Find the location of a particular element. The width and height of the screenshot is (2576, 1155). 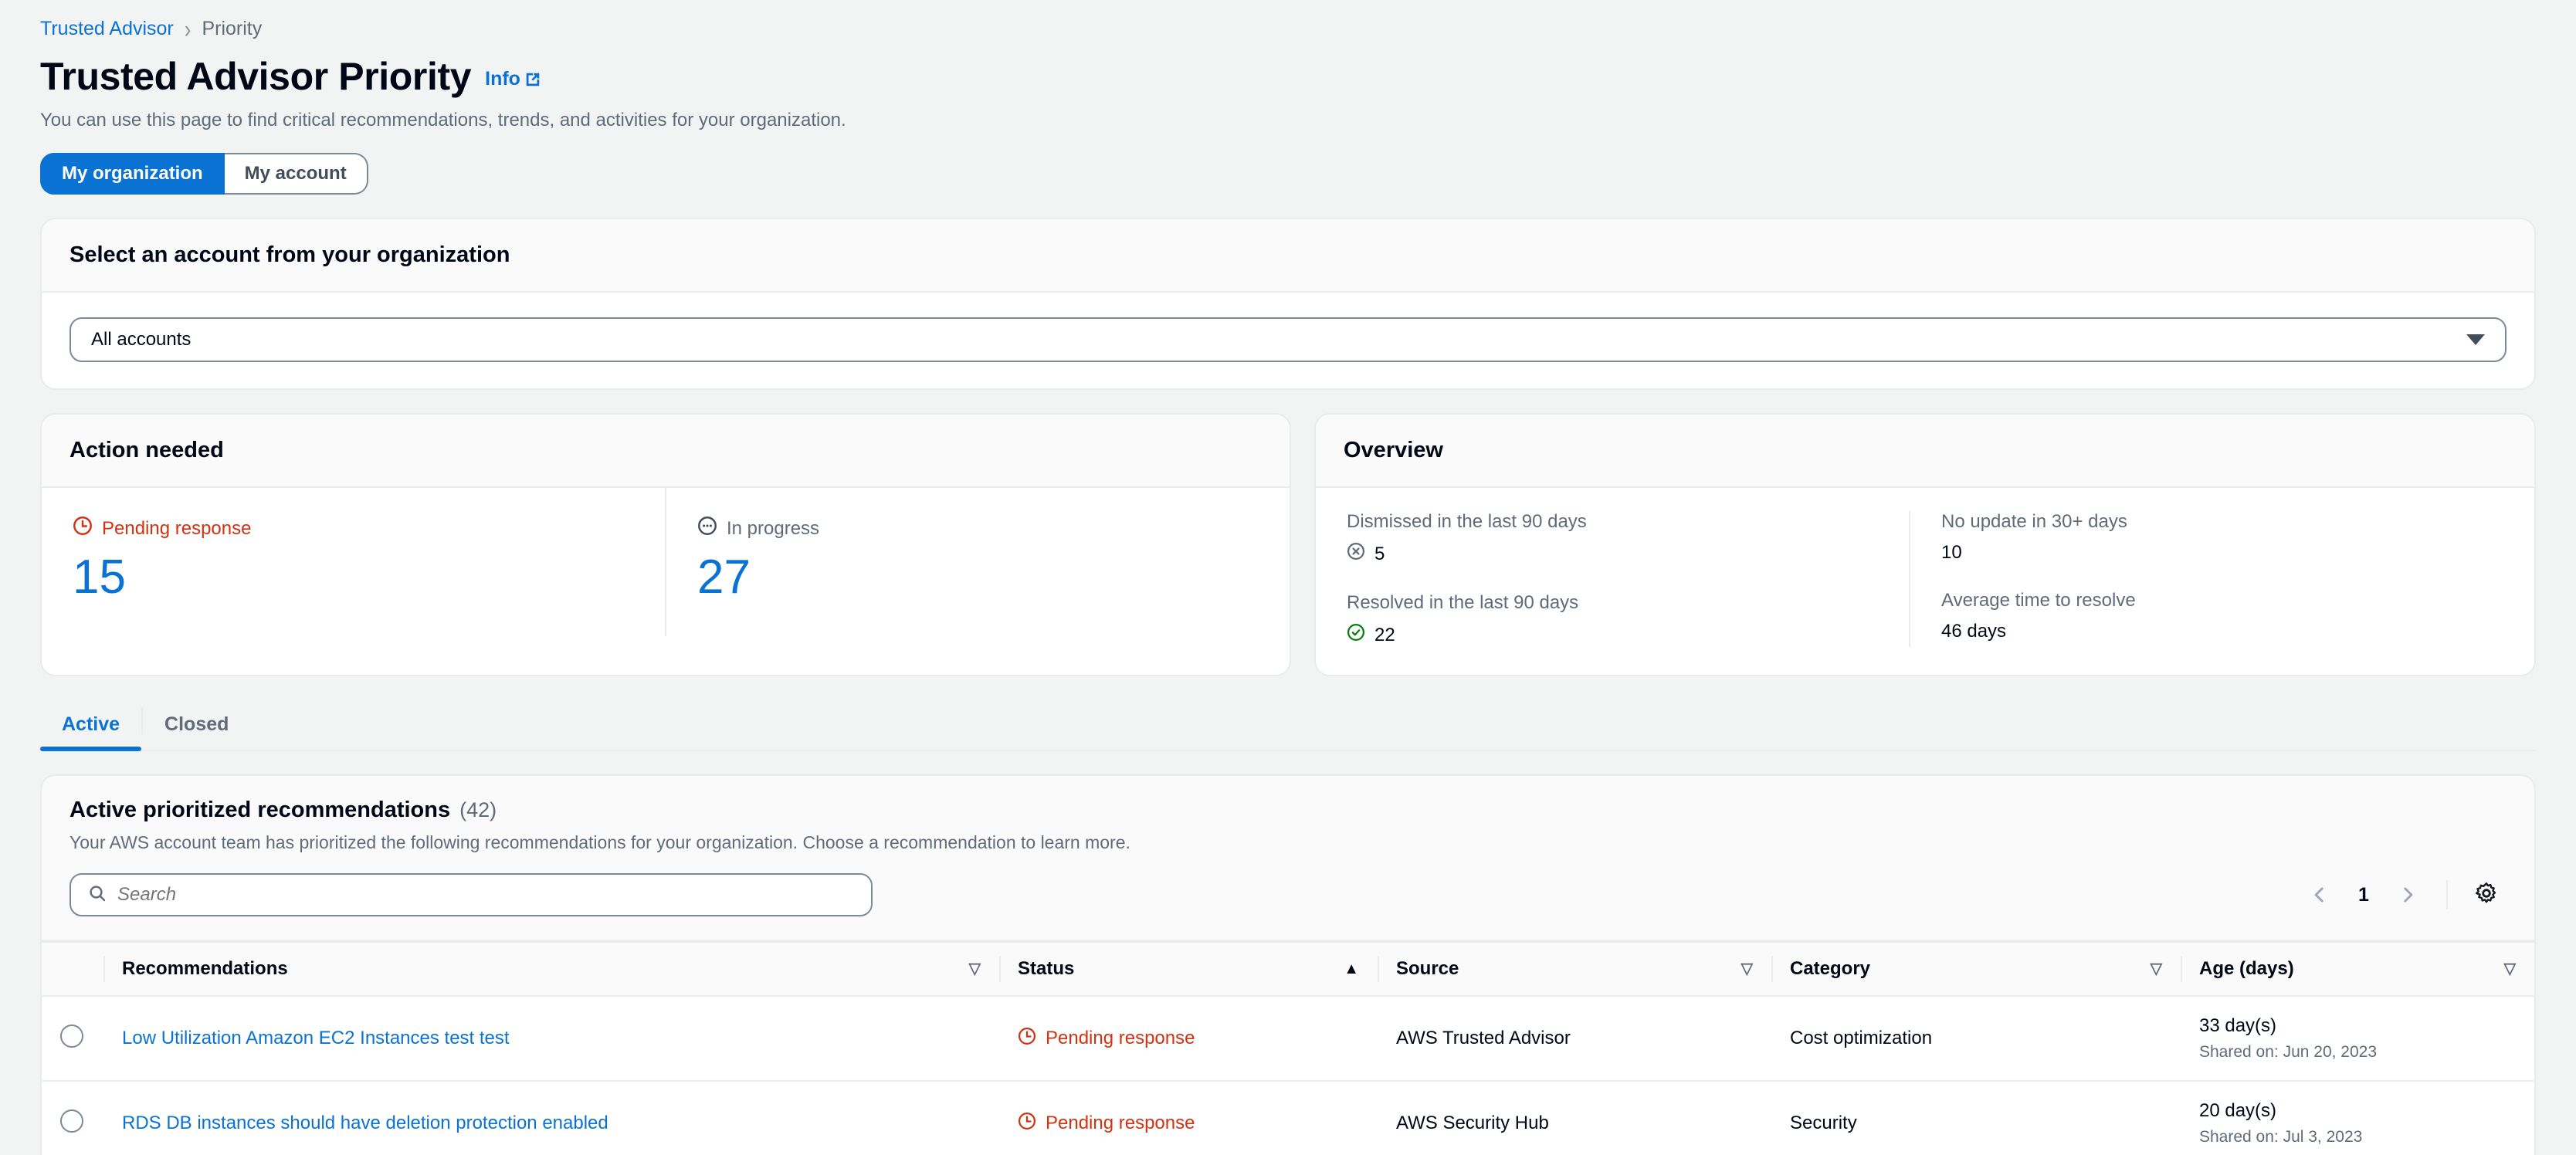

table-settings-button is located at coordinates (2486, 895).